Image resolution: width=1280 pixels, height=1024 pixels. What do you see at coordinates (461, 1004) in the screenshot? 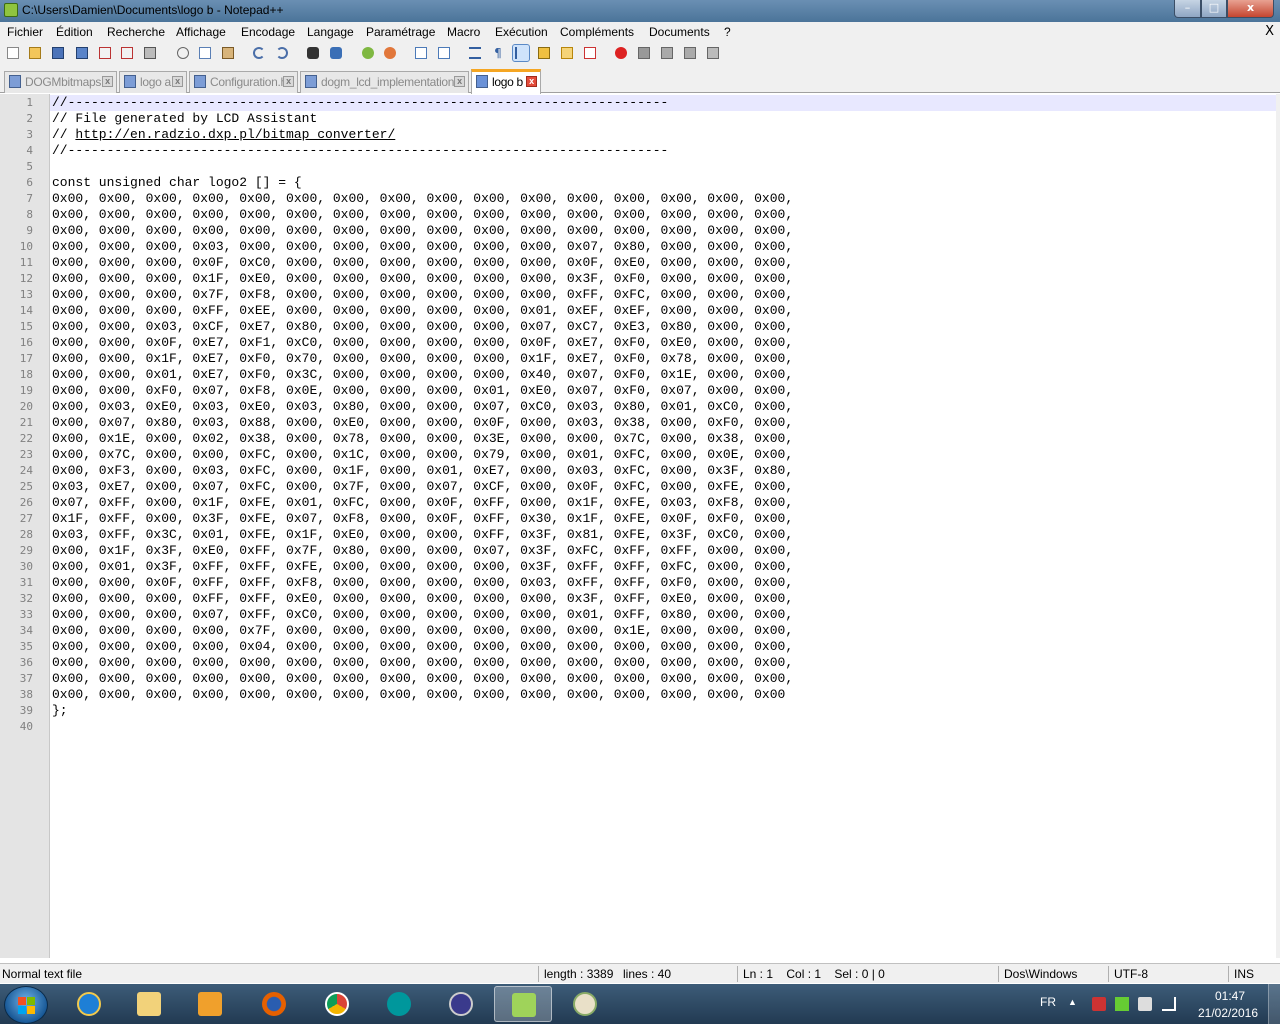
I see `taskbar-webcam-app` at bounding box center [461, 1004].